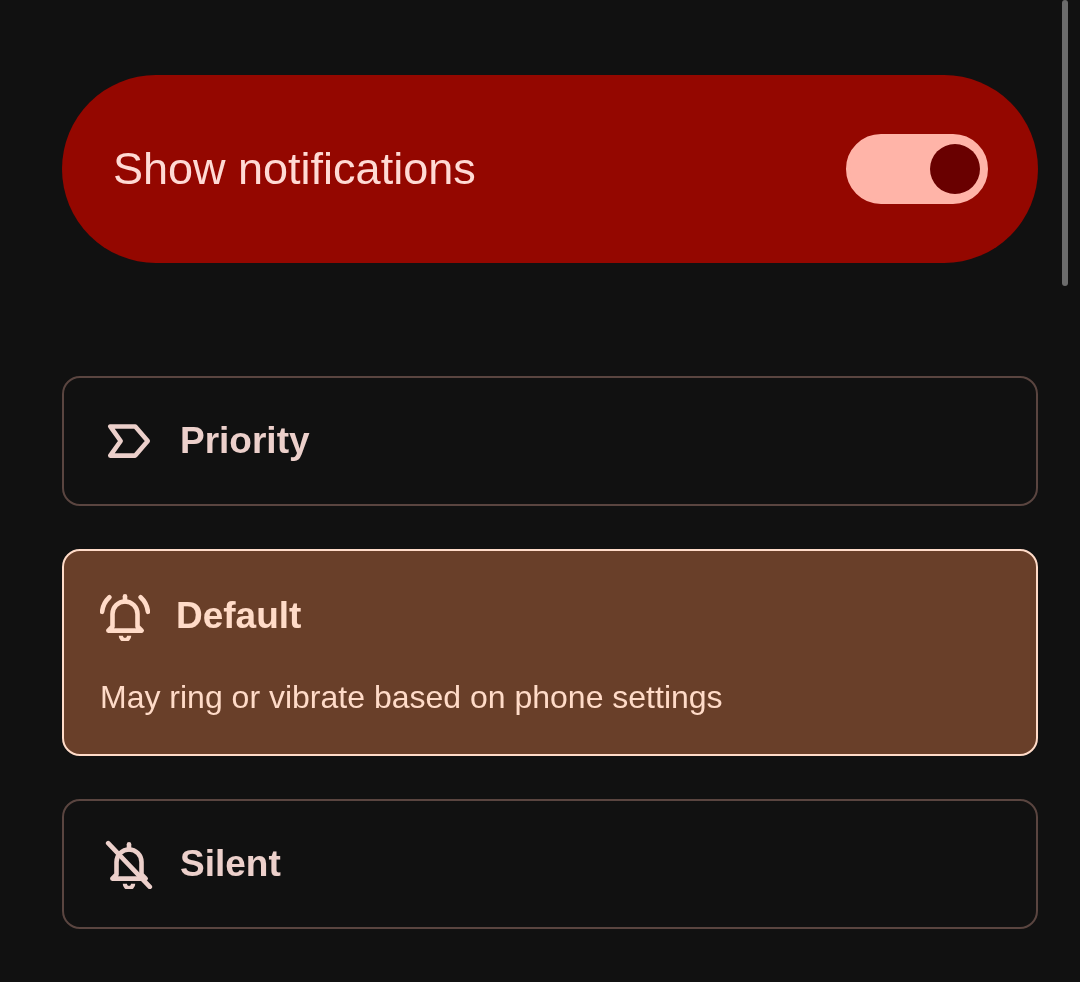 The width and height of the screenshot is (1080, 982). I want to click on ringing-bell-icon, so click(125, 616).